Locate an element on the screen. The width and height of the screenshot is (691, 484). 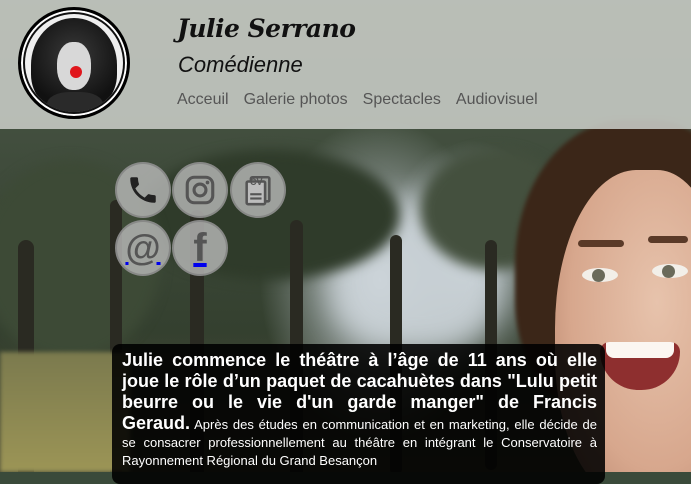
nav-link-spectacles: Spectacles is located at coordinates (402, 100).